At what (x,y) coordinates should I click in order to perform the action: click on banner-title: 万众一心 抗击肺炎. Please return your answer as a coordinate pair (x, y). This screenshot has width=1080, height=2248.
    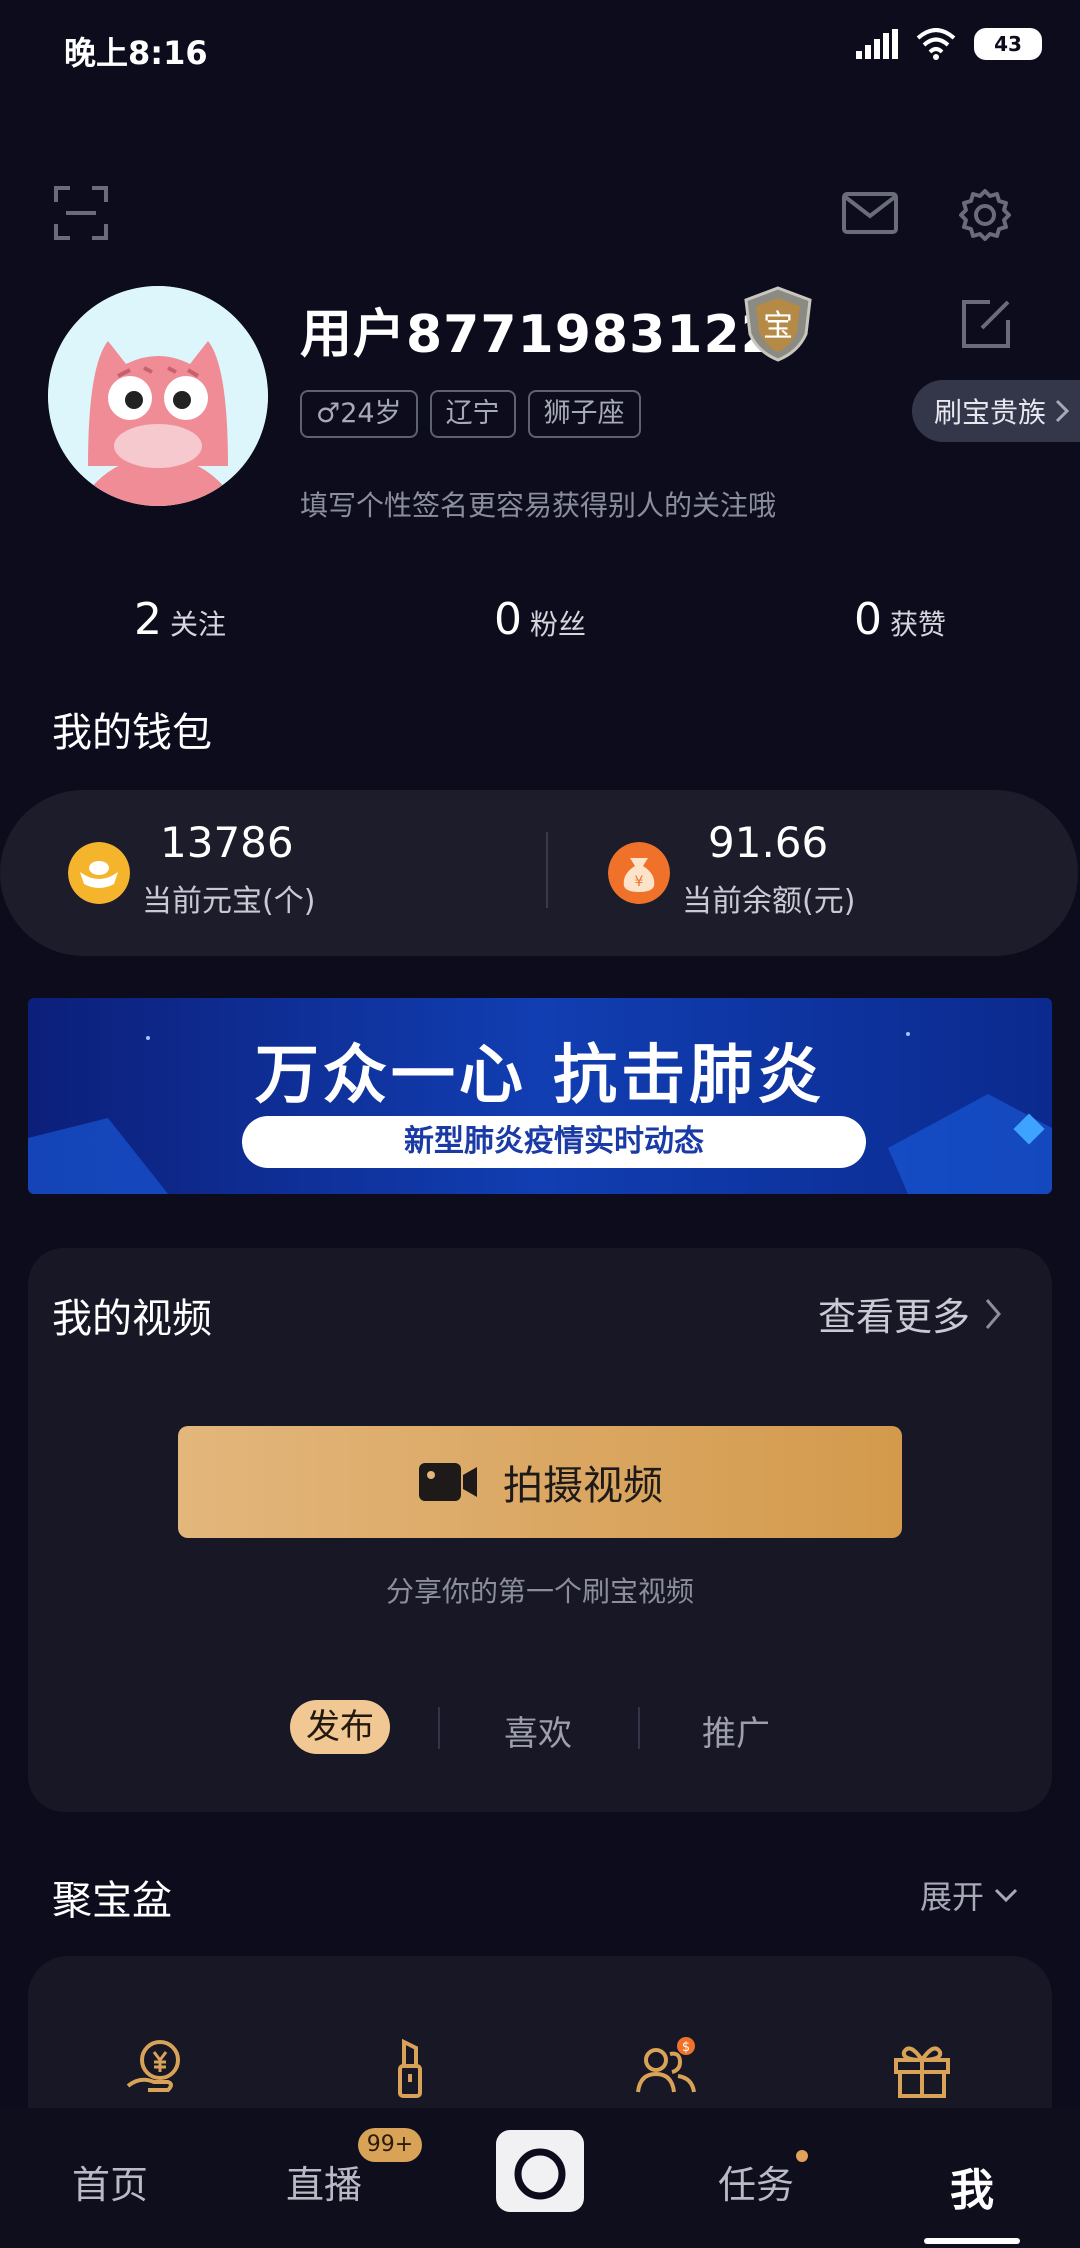
    Looking at the image, I should click on (540, 1076).